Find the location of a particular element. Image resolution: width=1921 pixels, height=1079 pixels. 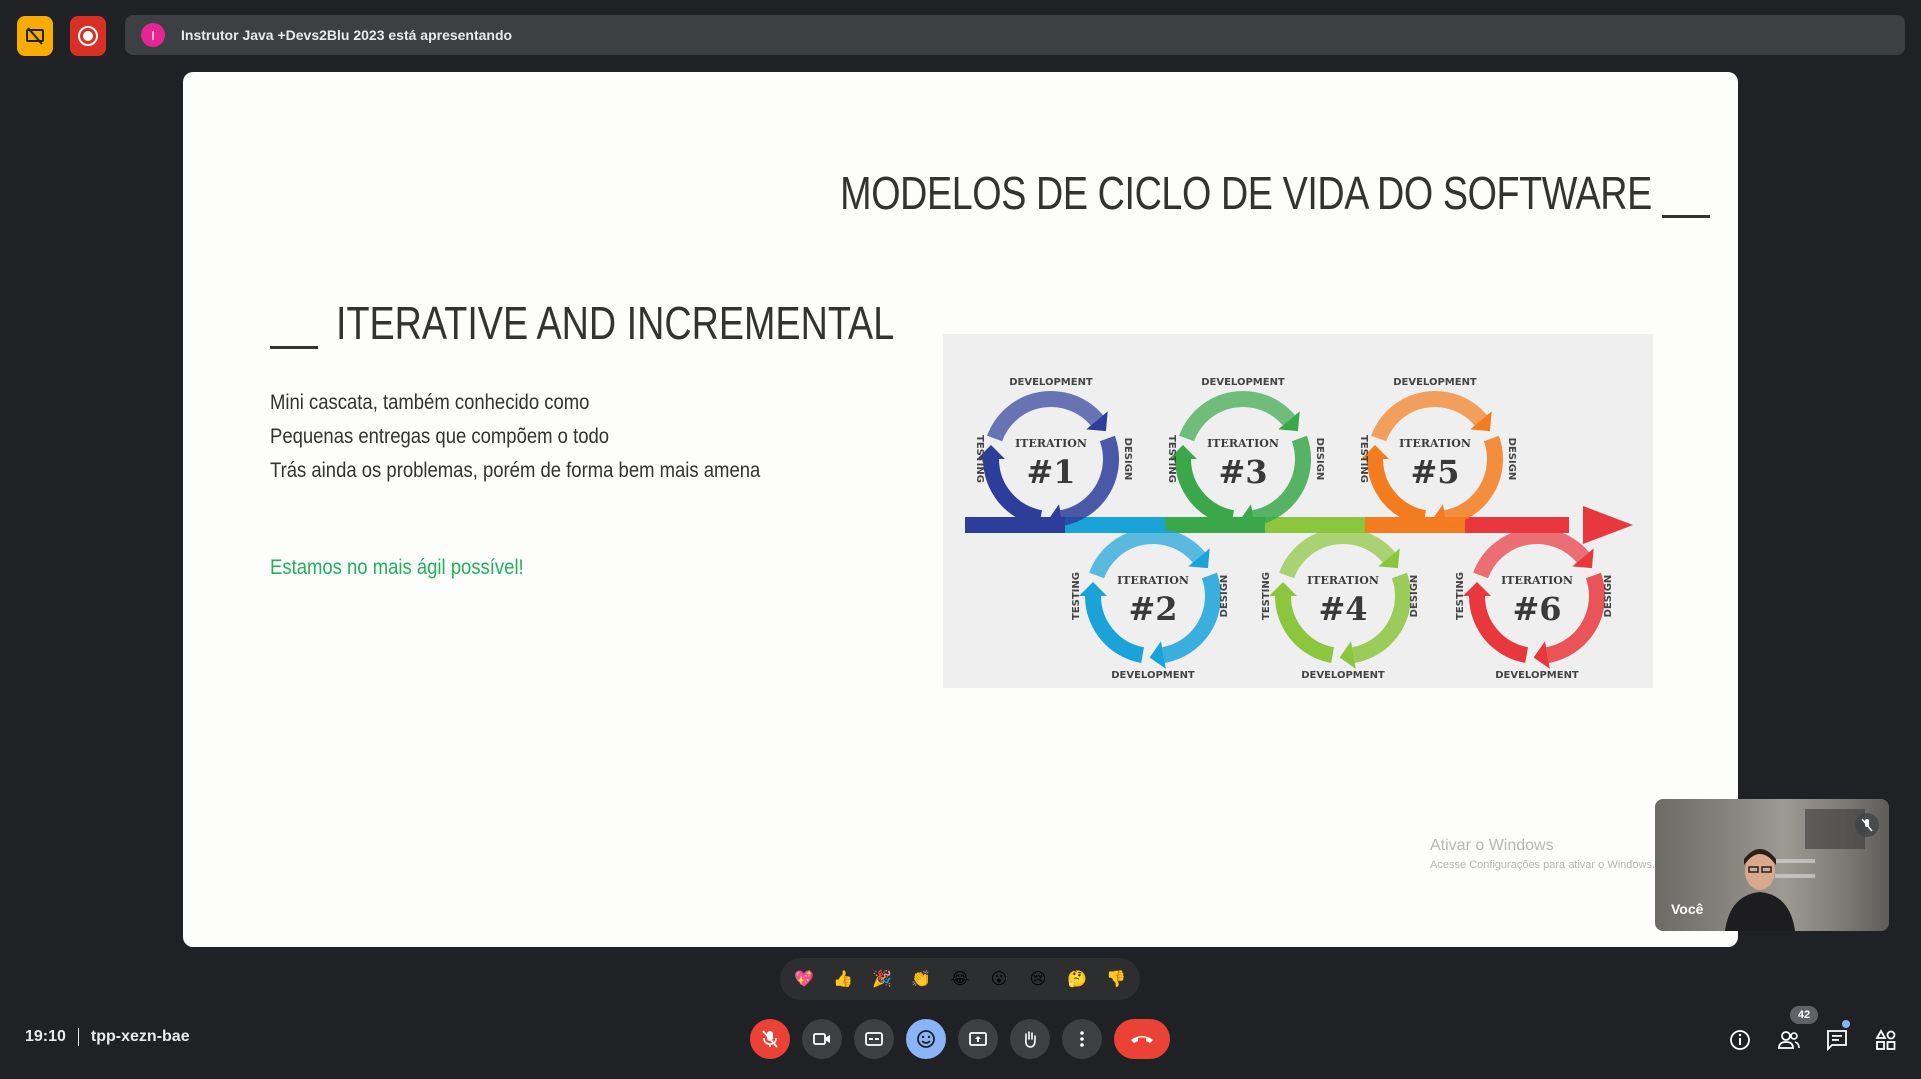

mic-toggle-button is located at coordinates (770, 1039).